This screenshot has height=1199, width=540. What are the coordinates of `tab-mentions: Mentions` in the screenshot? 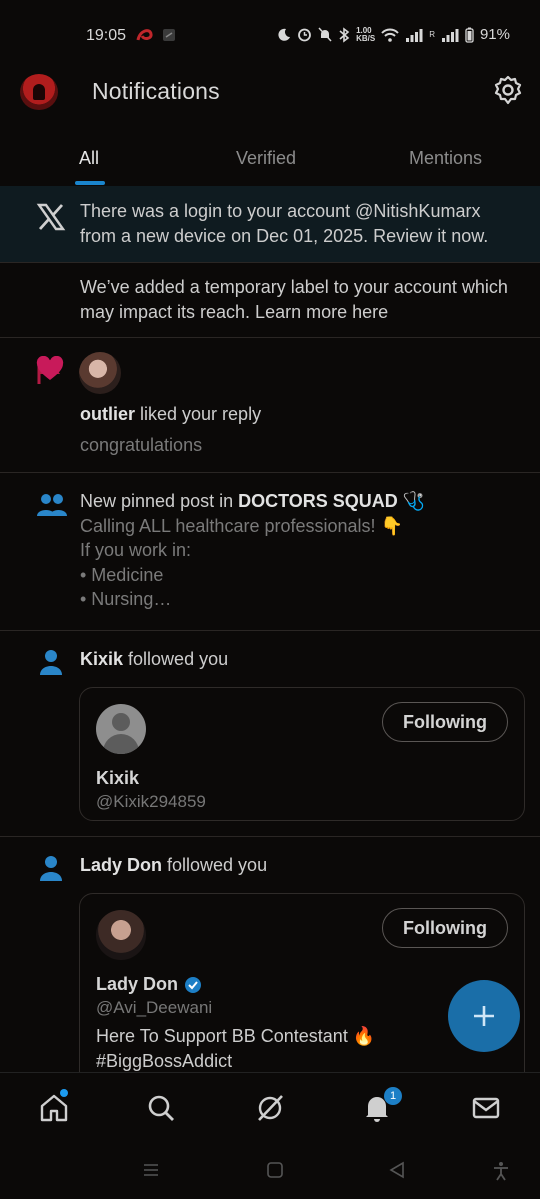 It's located at (445, 158).